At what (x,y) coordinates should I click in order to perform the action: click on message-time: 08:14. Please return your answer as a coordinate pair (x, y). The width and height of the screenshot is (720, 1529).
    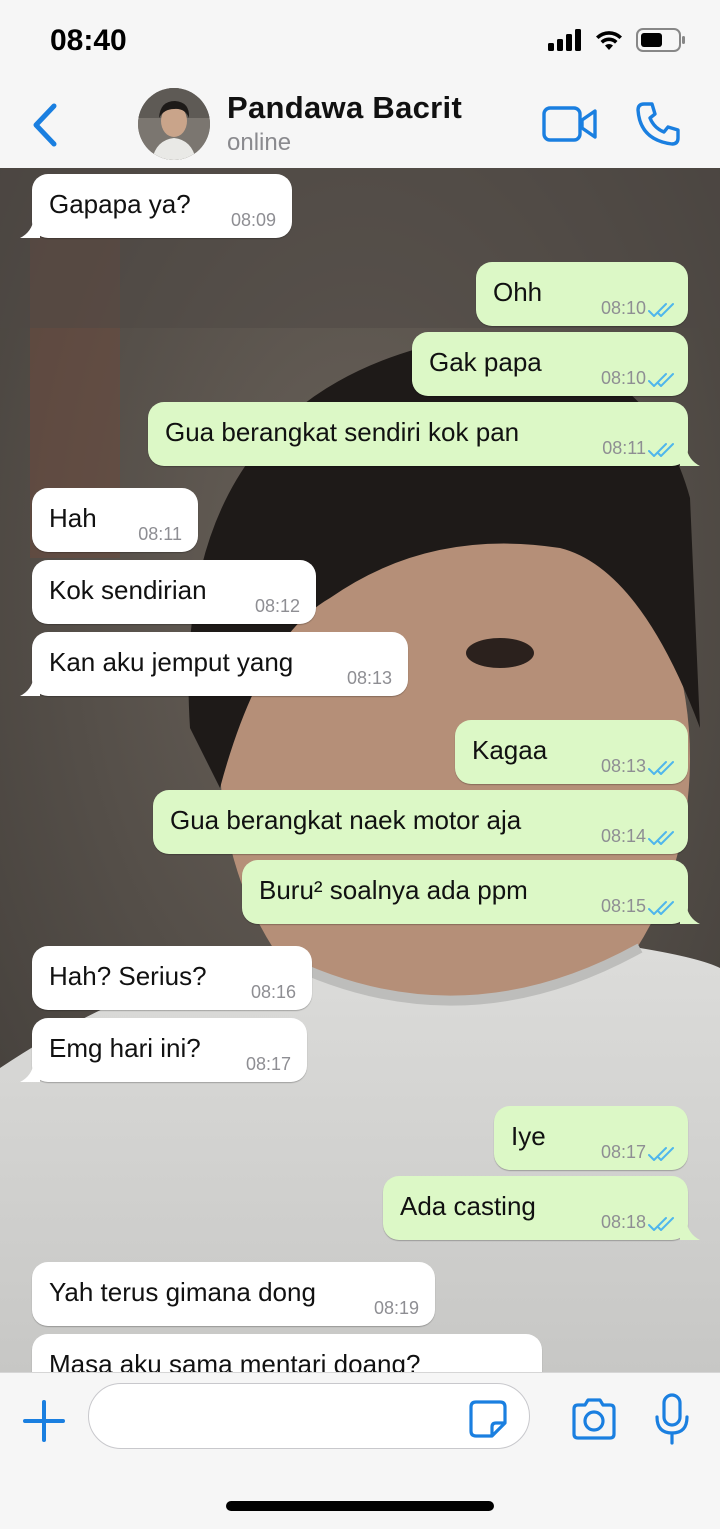
    Looking at the image, I should click on (623, 836).